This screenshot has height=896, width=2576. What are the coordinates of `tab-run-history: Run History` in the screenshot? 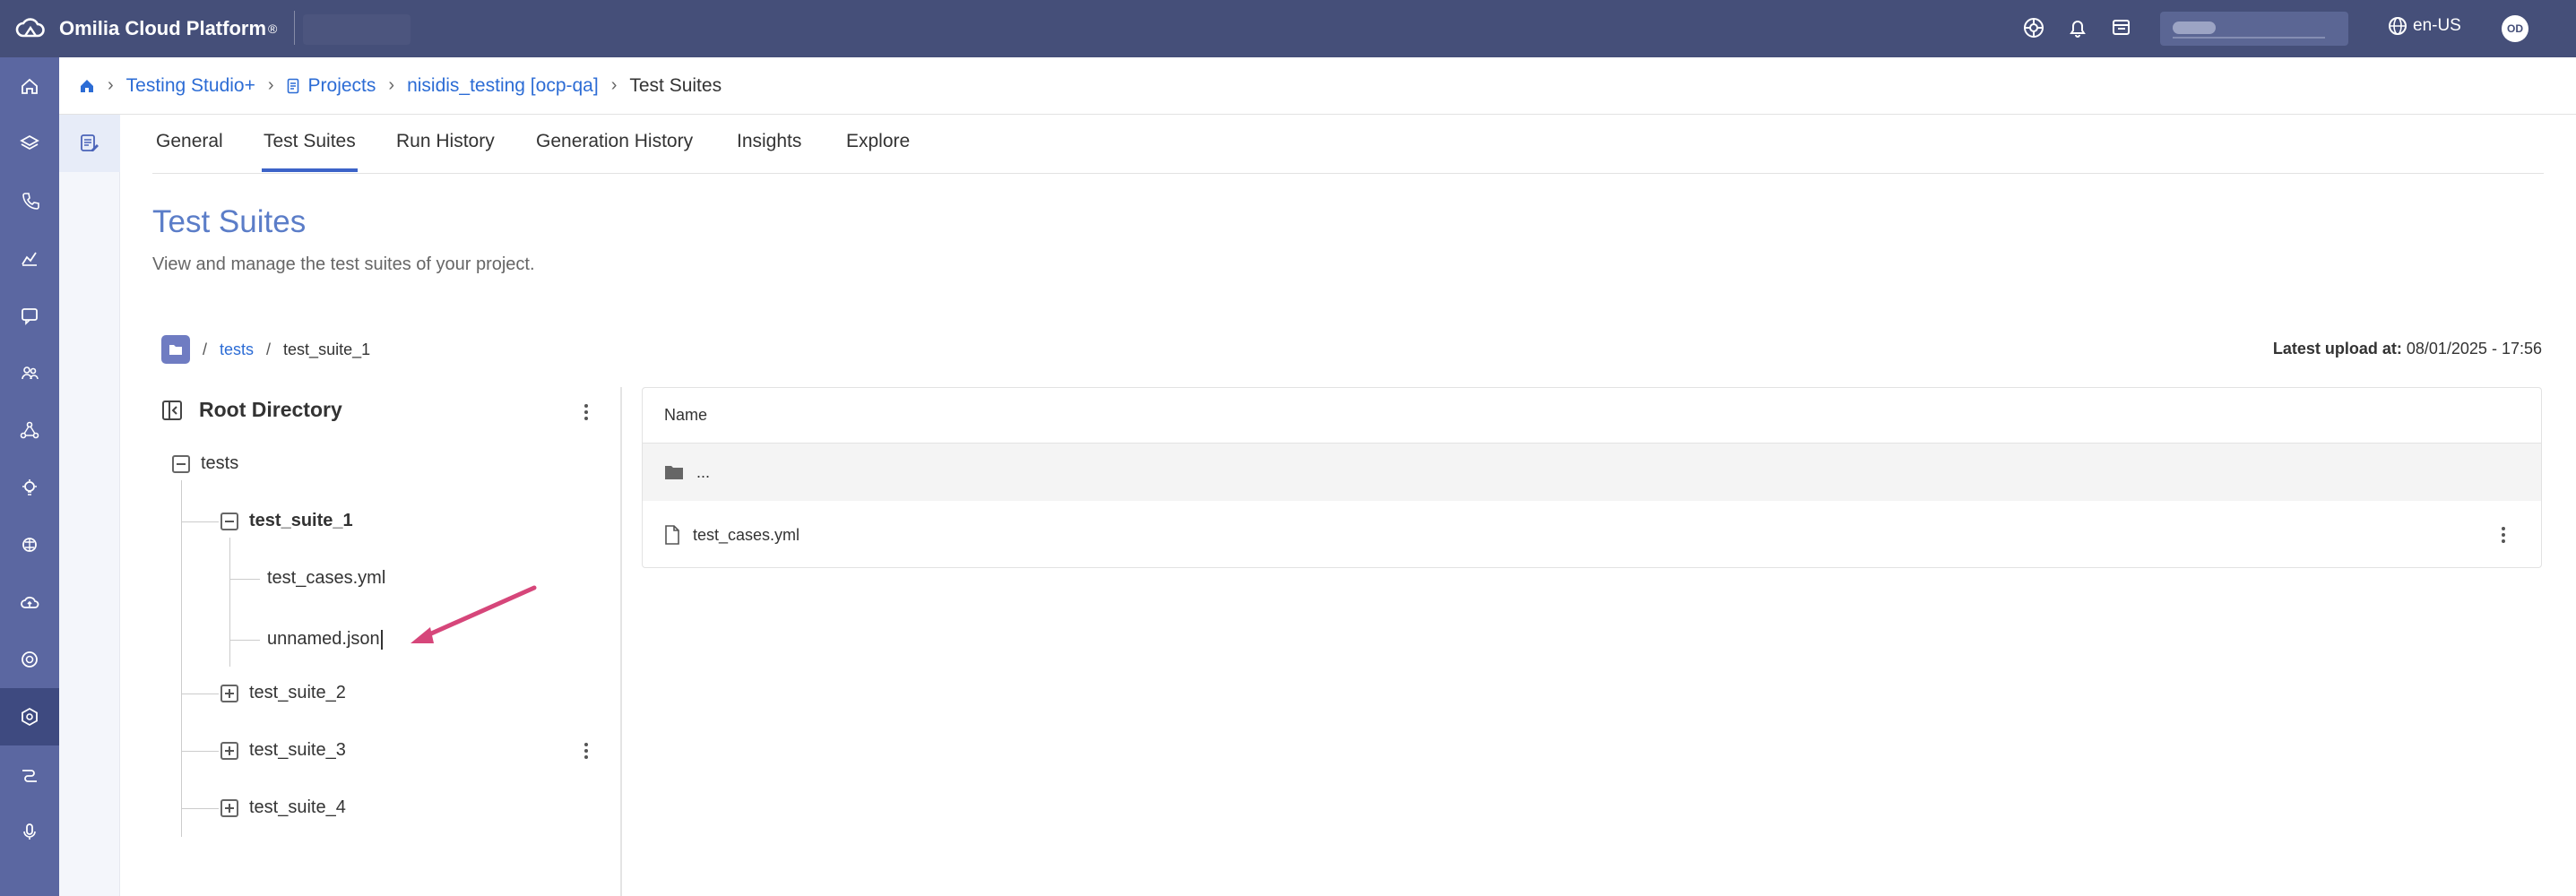 It's located at (445, 149).